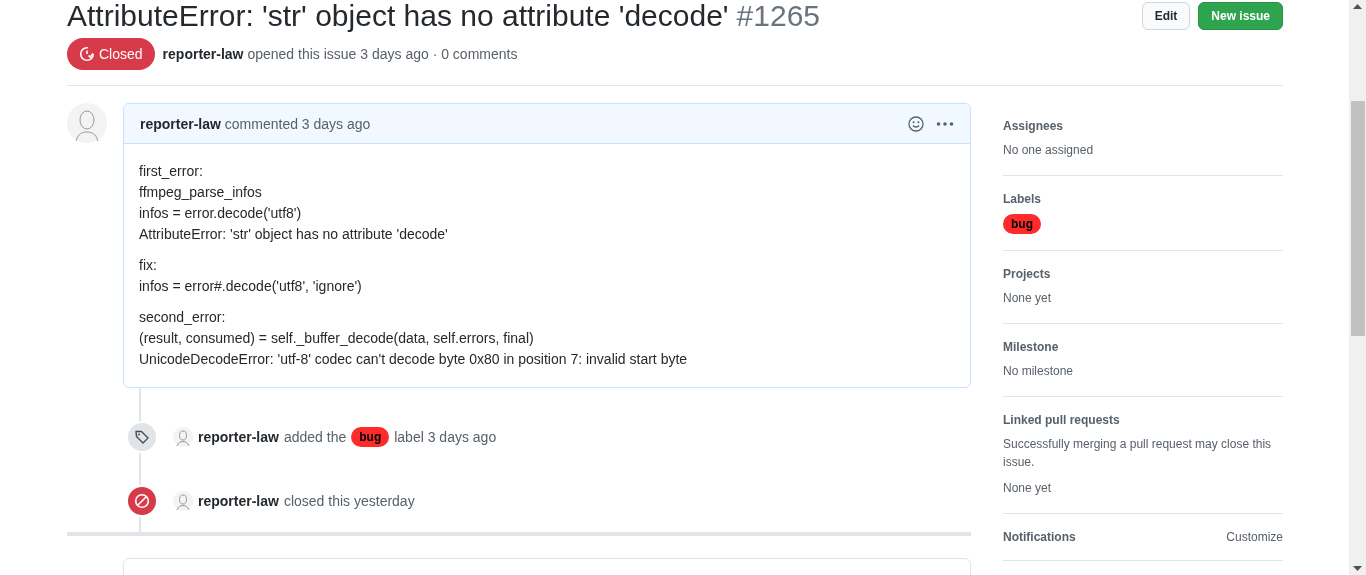 Image resolution: width=1366 pixels, height=575 pixels. I want to click on comment-line: second_error:, so click(183, 317).